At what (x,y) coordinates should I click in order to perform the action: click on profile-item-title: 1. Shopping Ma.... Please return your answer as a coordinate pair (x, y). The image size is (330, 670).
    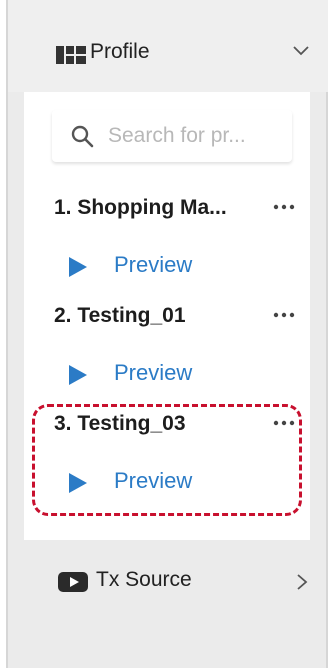
    Looking at the image, I should click on (140, 208).